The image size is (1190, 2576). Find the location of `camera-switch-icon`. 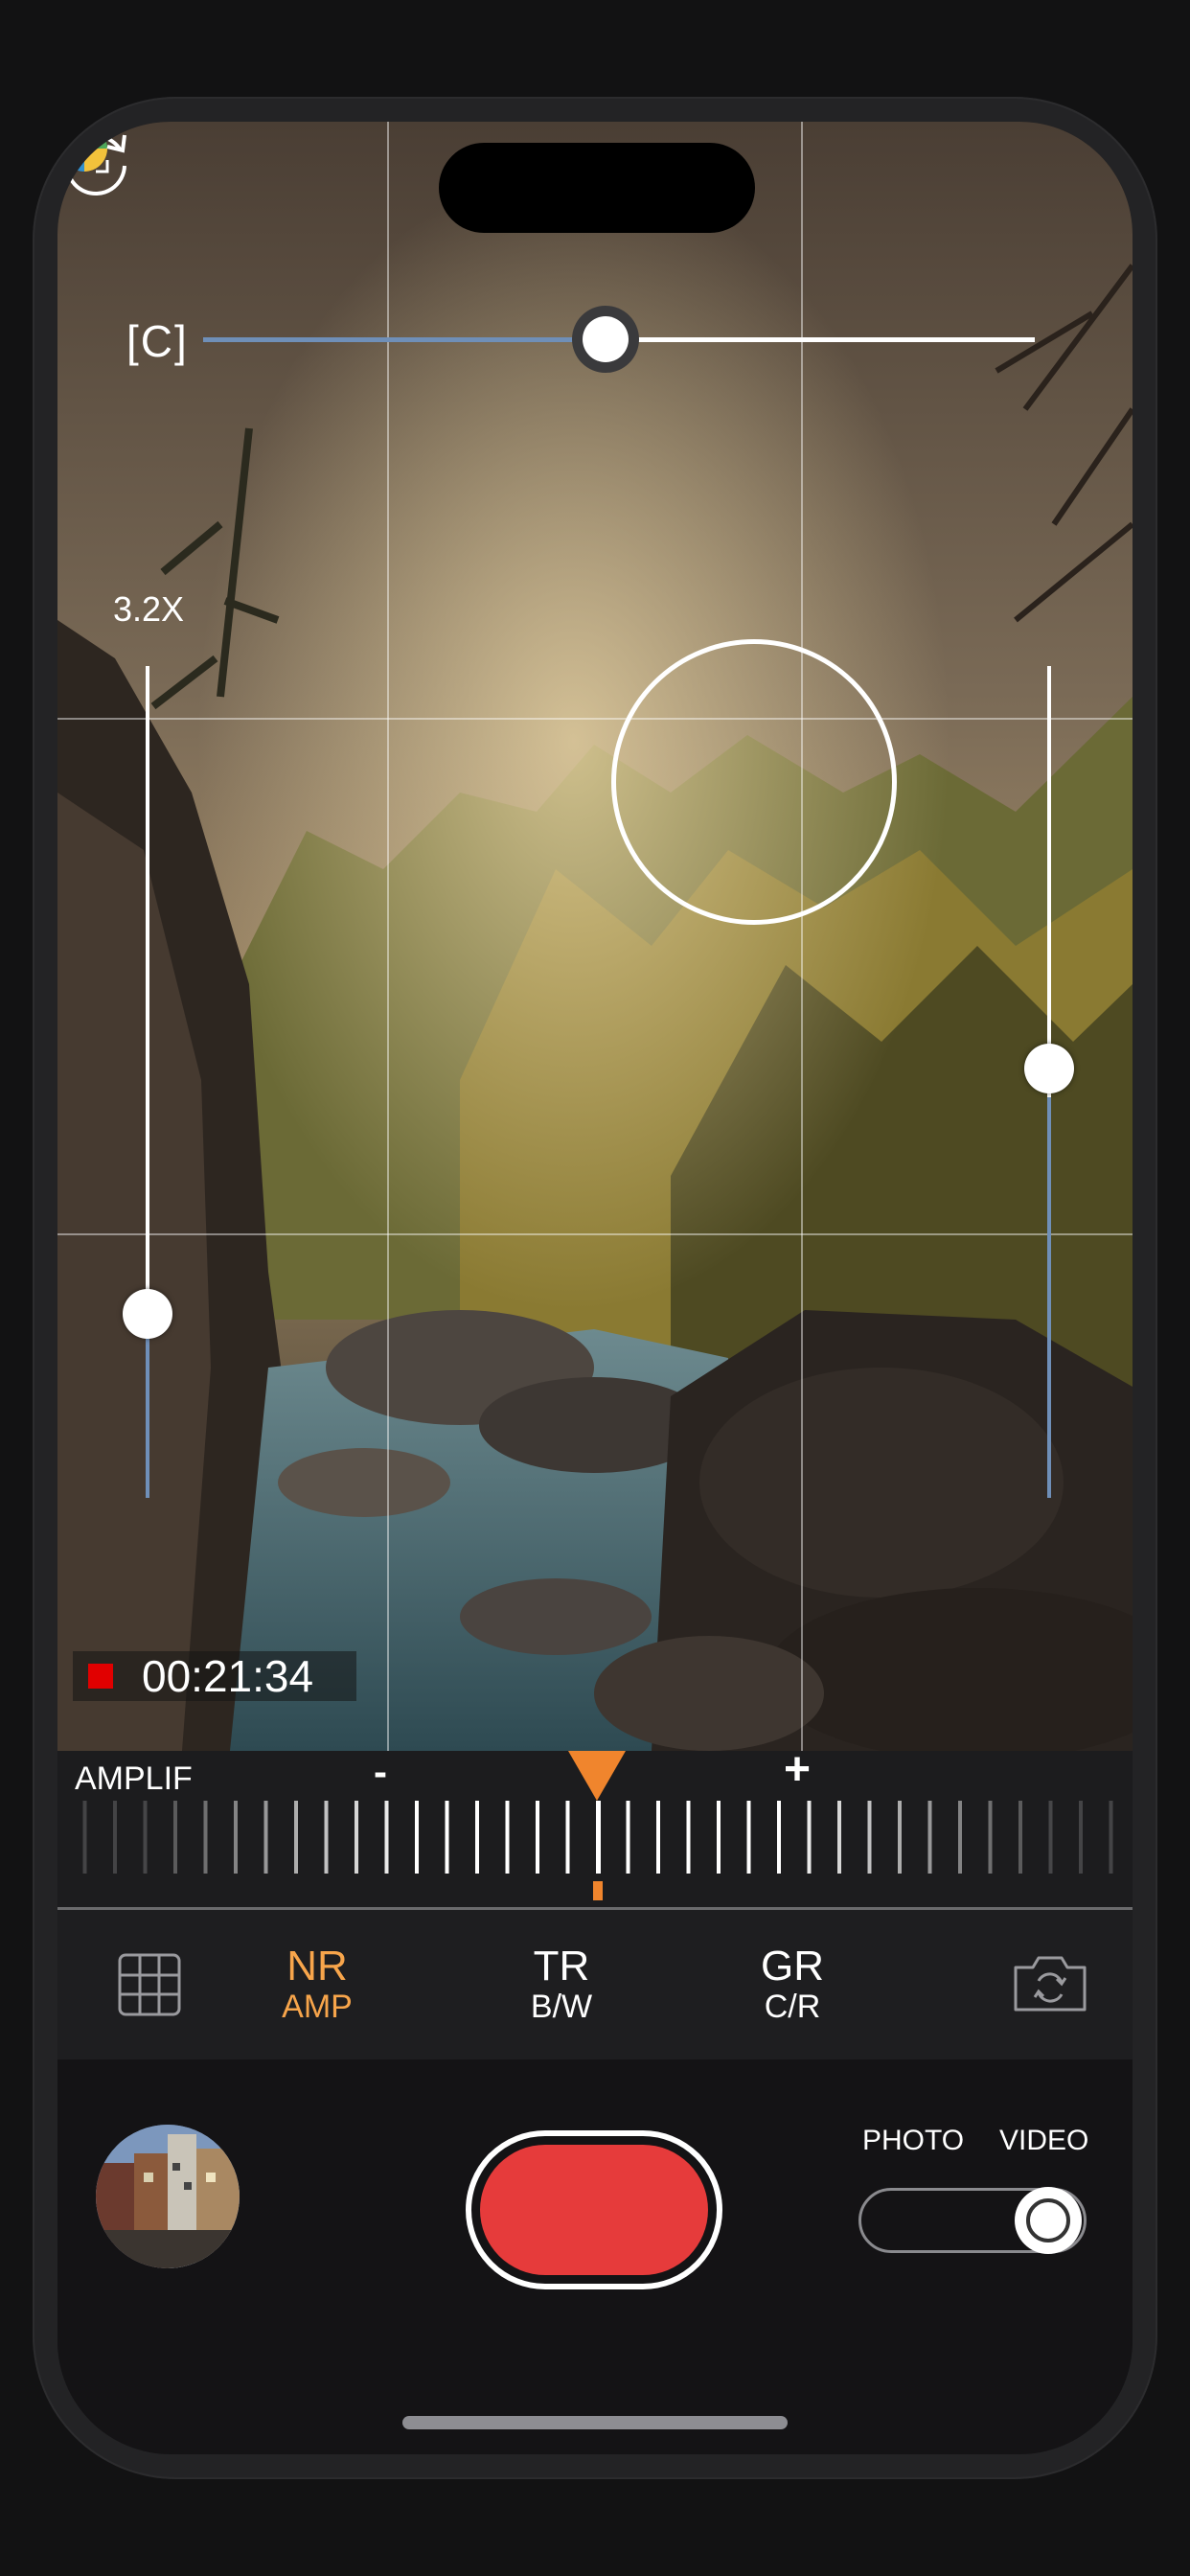

camera-switch-icon is located at coordinates (1050, 1983).